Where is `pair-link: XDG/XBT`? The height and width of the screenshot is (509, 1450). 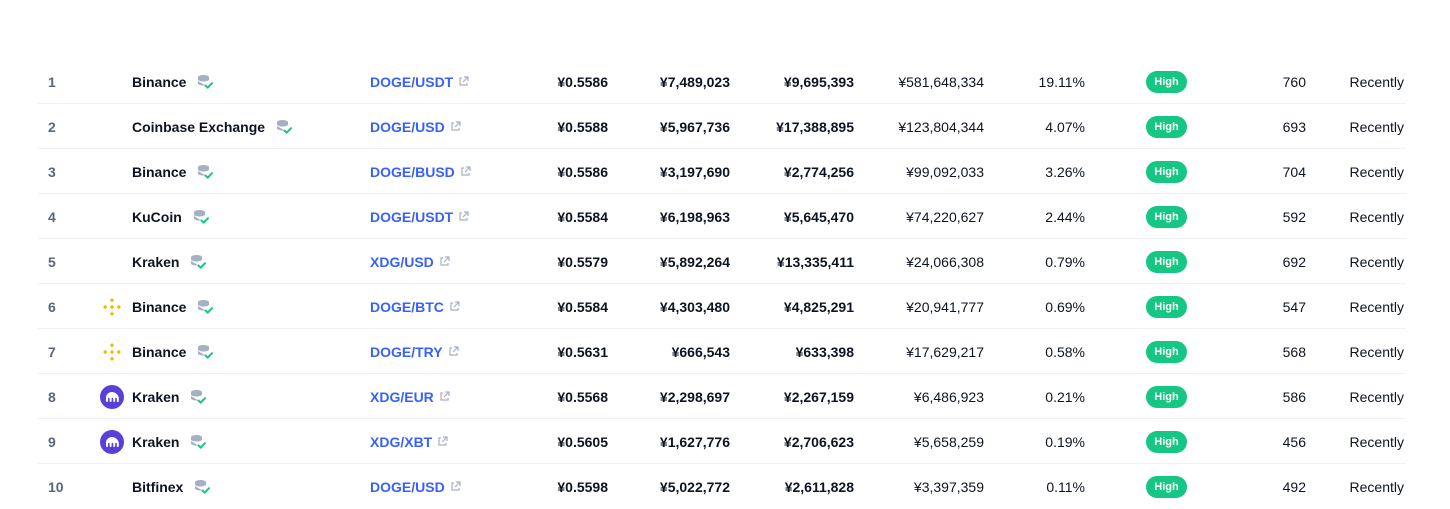
pair-link: XDG/XBT is located at coordinates (409, 441).